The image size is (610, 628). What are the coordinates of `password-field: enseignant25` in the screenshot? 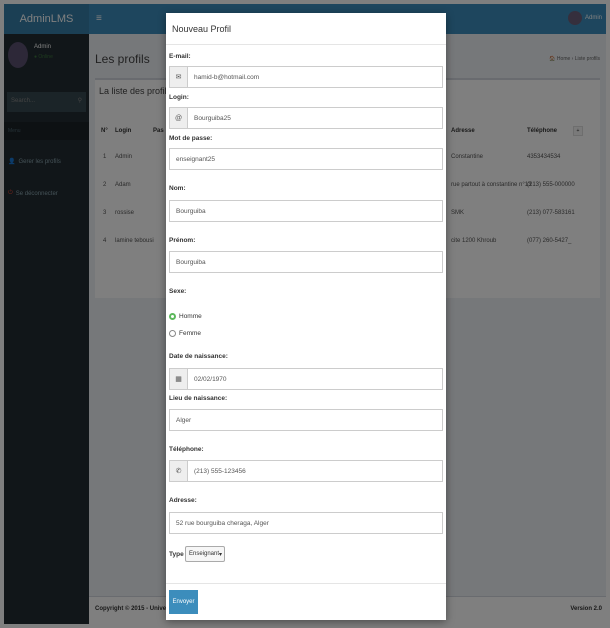 It's located at (306, 159).